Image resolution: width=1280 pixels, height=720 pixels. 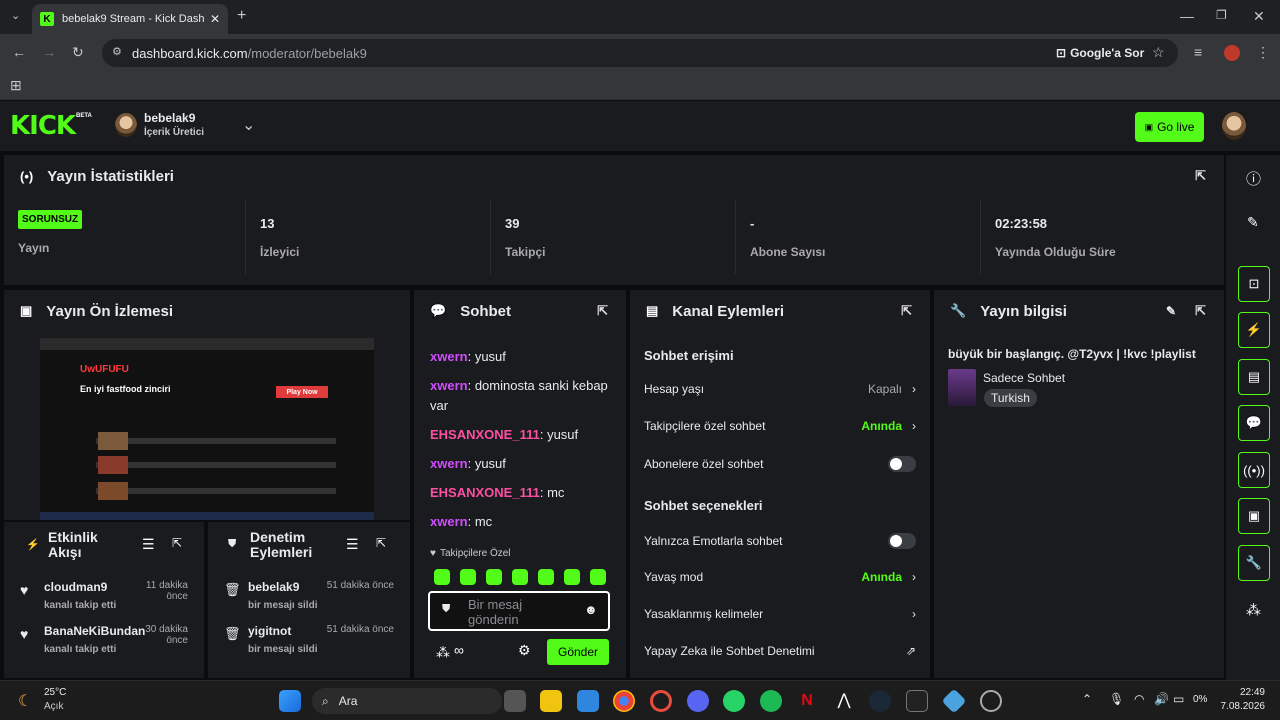 I want to click on reload-icon: ↻, so click(x=78, y=52).